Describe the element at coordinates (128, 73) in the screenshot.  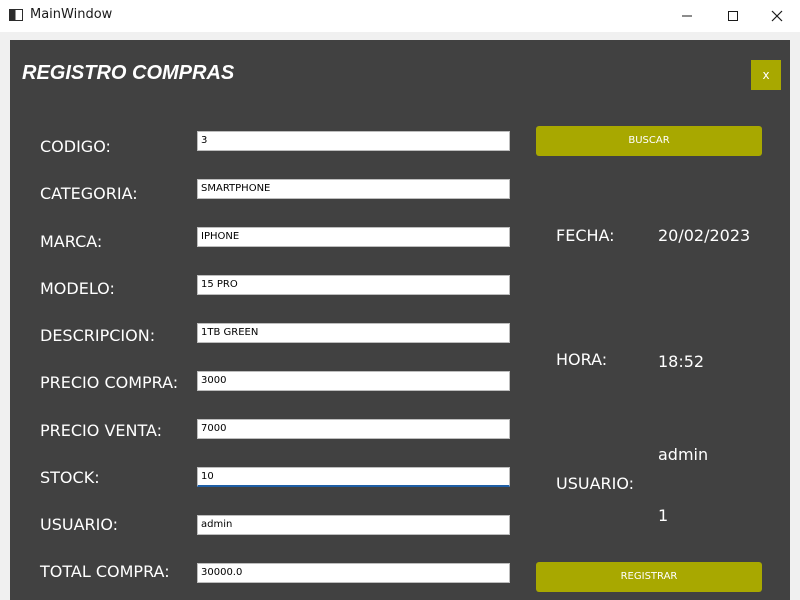
I see `page-title: REGISTRO COMPRAS` at that location.